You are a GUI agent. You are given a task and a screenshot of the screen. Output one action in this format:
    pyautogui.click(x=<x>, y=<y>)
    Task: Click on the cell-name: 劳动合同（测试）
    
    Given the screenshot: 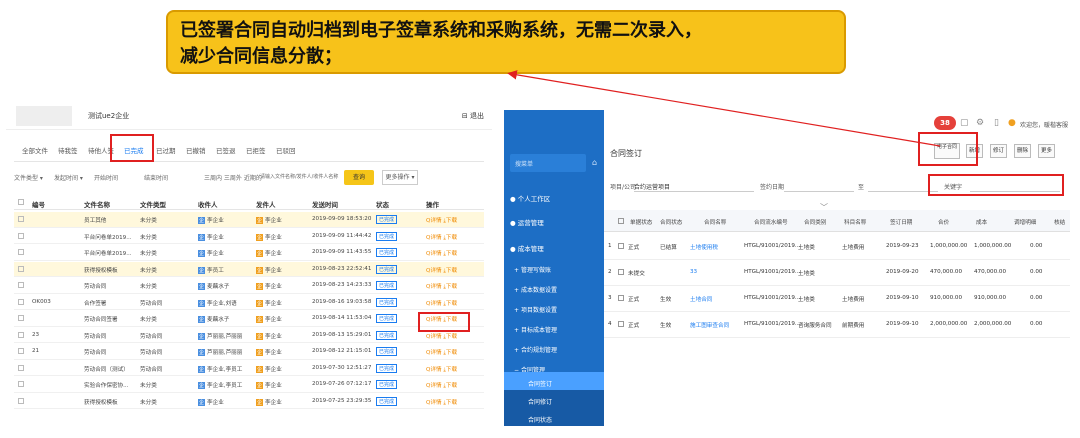 What is the action you would take?
    pyautogui.click(x=106, y=369)
    